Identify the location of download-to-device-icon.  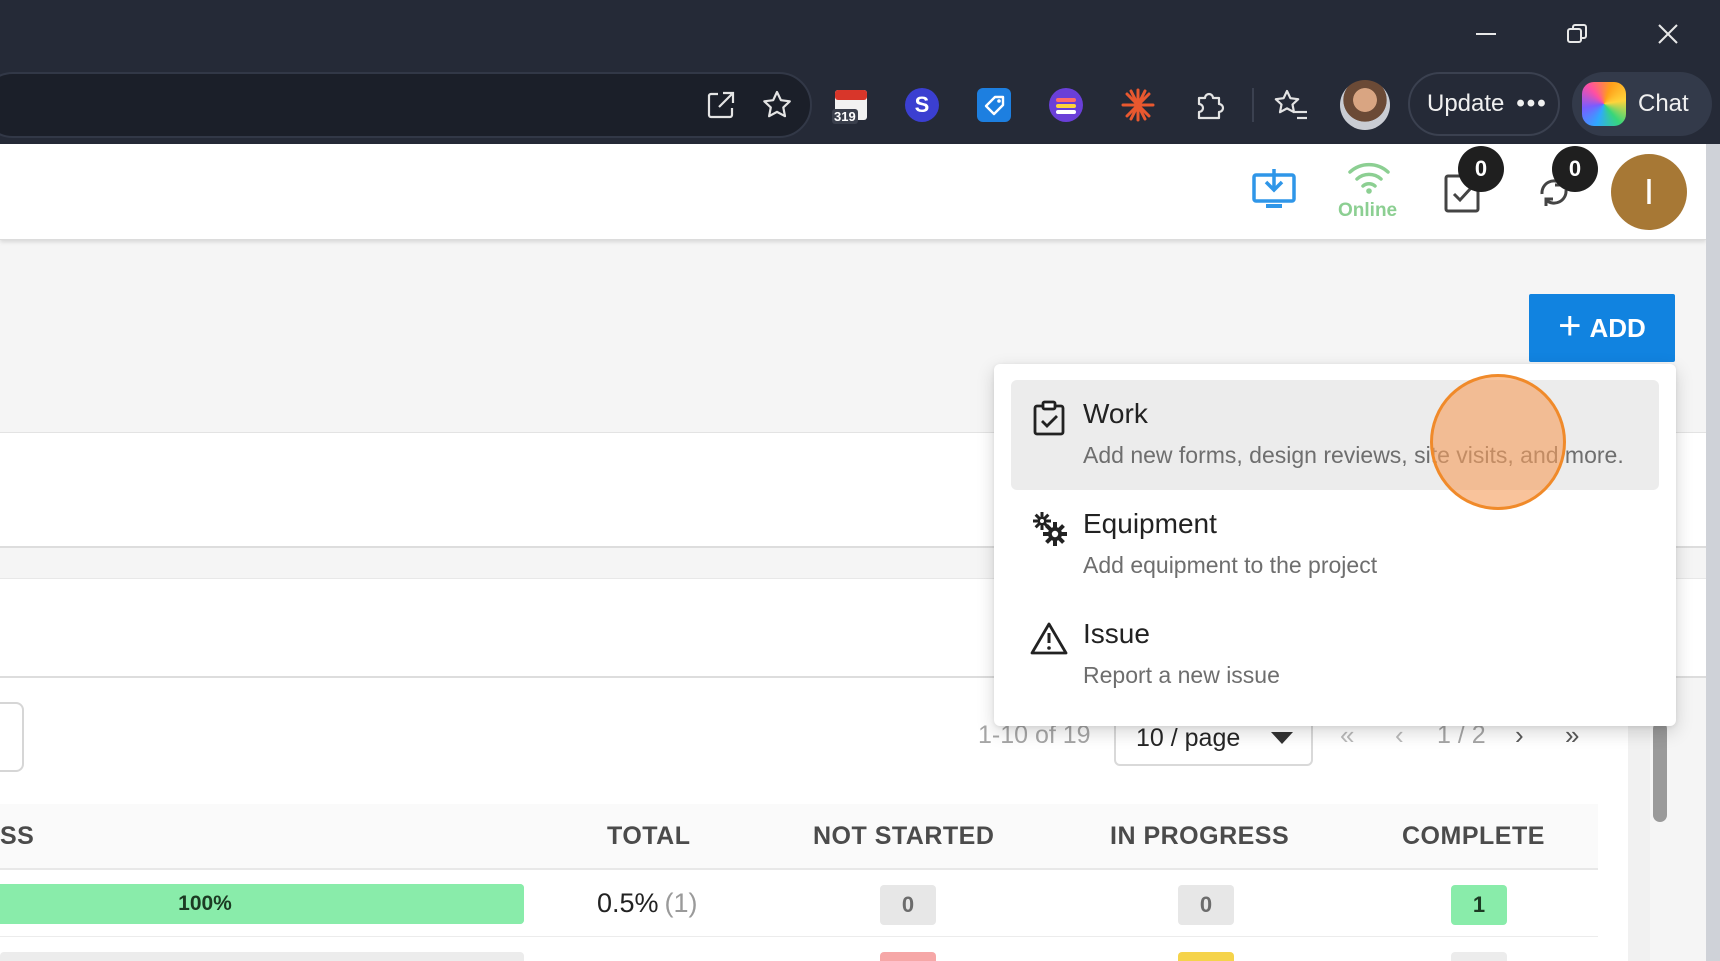
(1274, 189).